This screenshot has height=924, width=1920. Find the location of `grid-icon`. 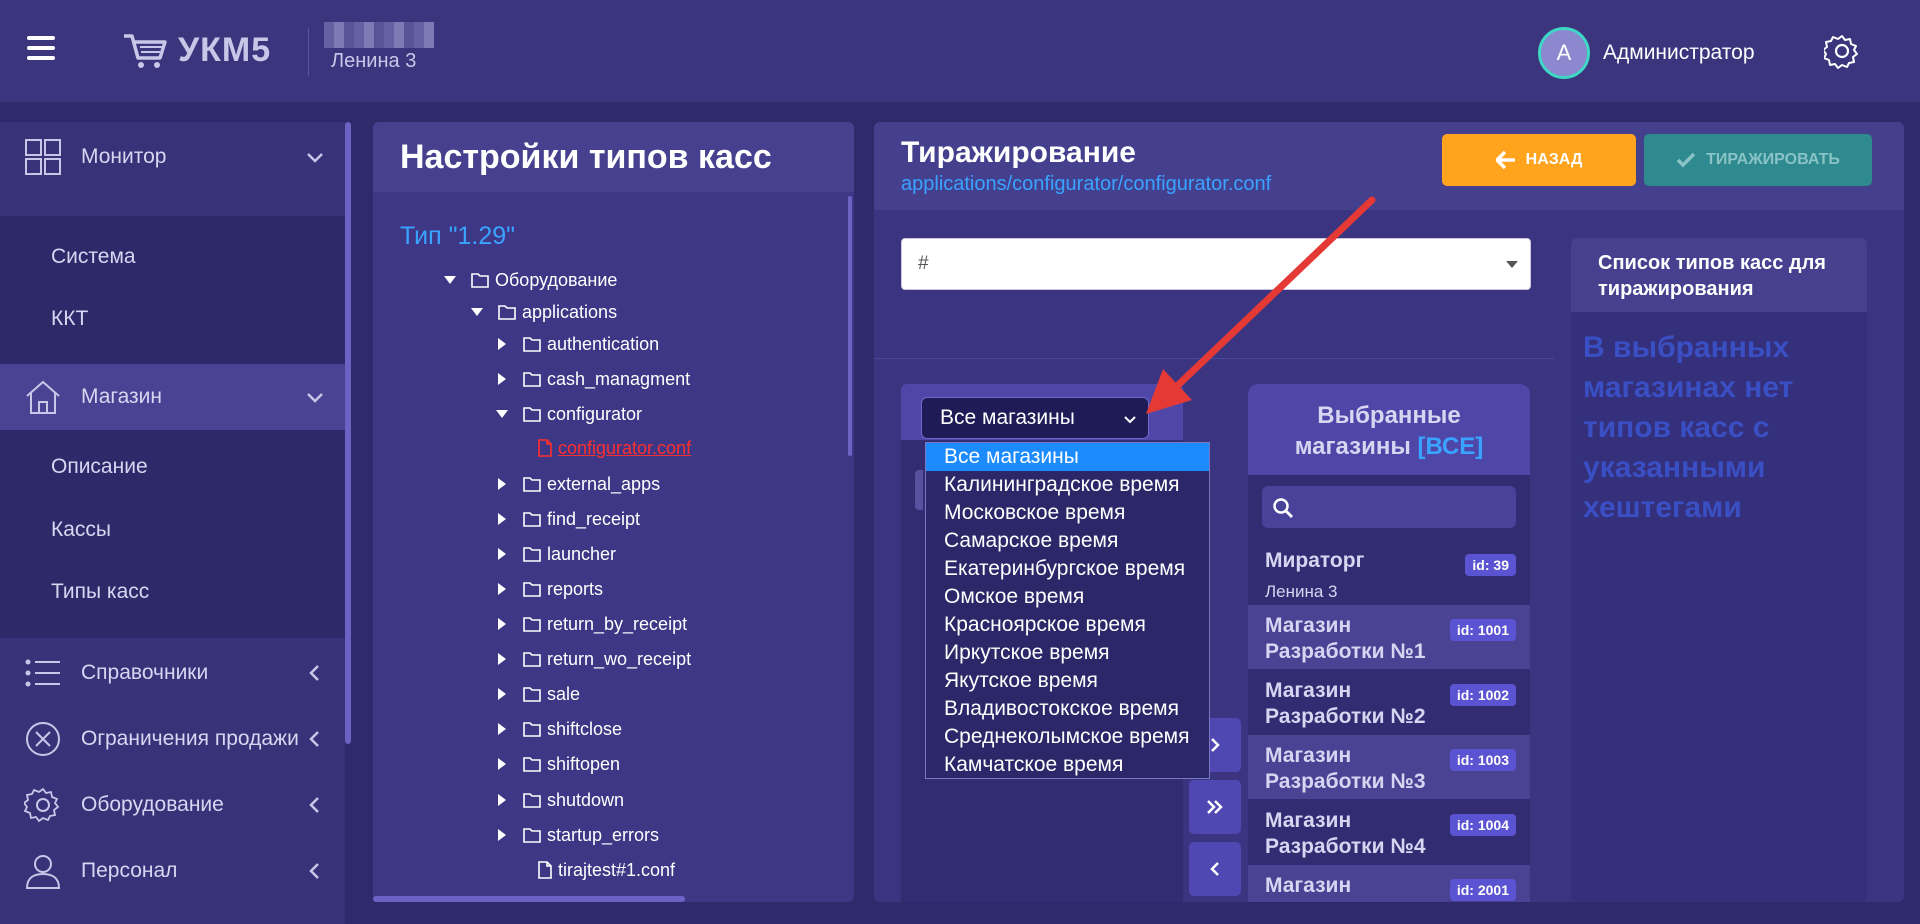

grid-icon is located at coordinates (43, 157).